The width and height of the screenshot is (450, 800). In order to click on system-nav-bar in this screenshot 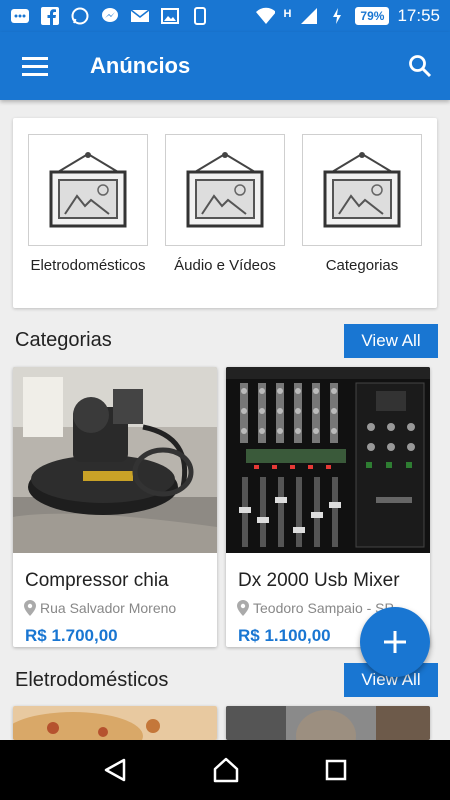, I will do `click(225, 770)`.